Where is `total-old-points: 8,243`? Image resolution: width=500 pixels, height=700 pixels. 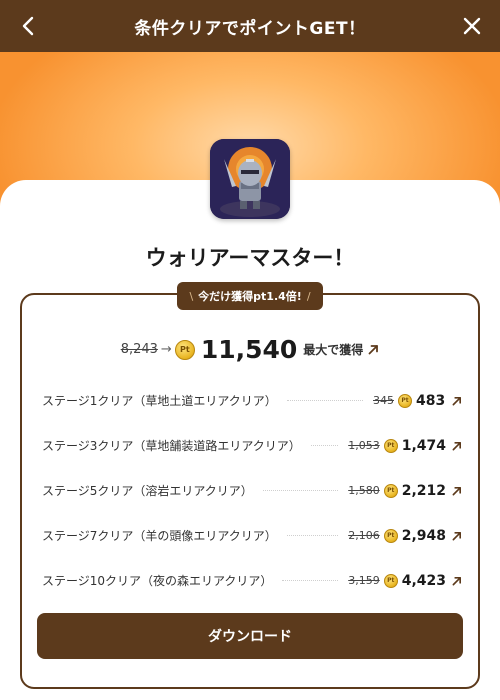 total-old-points: 8,243 is located at coordinates (139, 349).